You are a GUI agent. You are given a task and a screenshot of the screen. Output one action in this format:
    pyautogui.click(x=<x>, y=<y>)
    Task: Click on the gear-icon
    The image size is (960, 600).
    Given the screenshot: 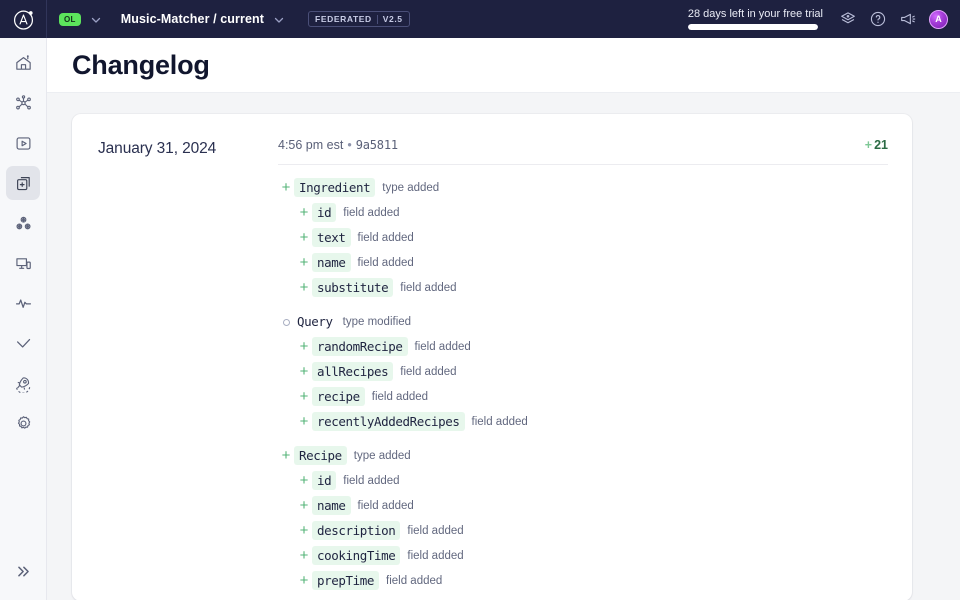 What is the action you would take?
    pyautogui.click(x=23, y=422)
    